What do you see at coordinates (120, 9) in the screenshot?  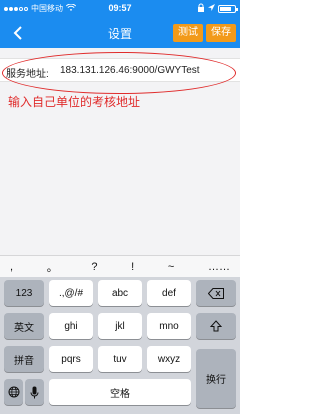 I see `status-bar: 中国移动 09:57` at bounding box center [120, 9].